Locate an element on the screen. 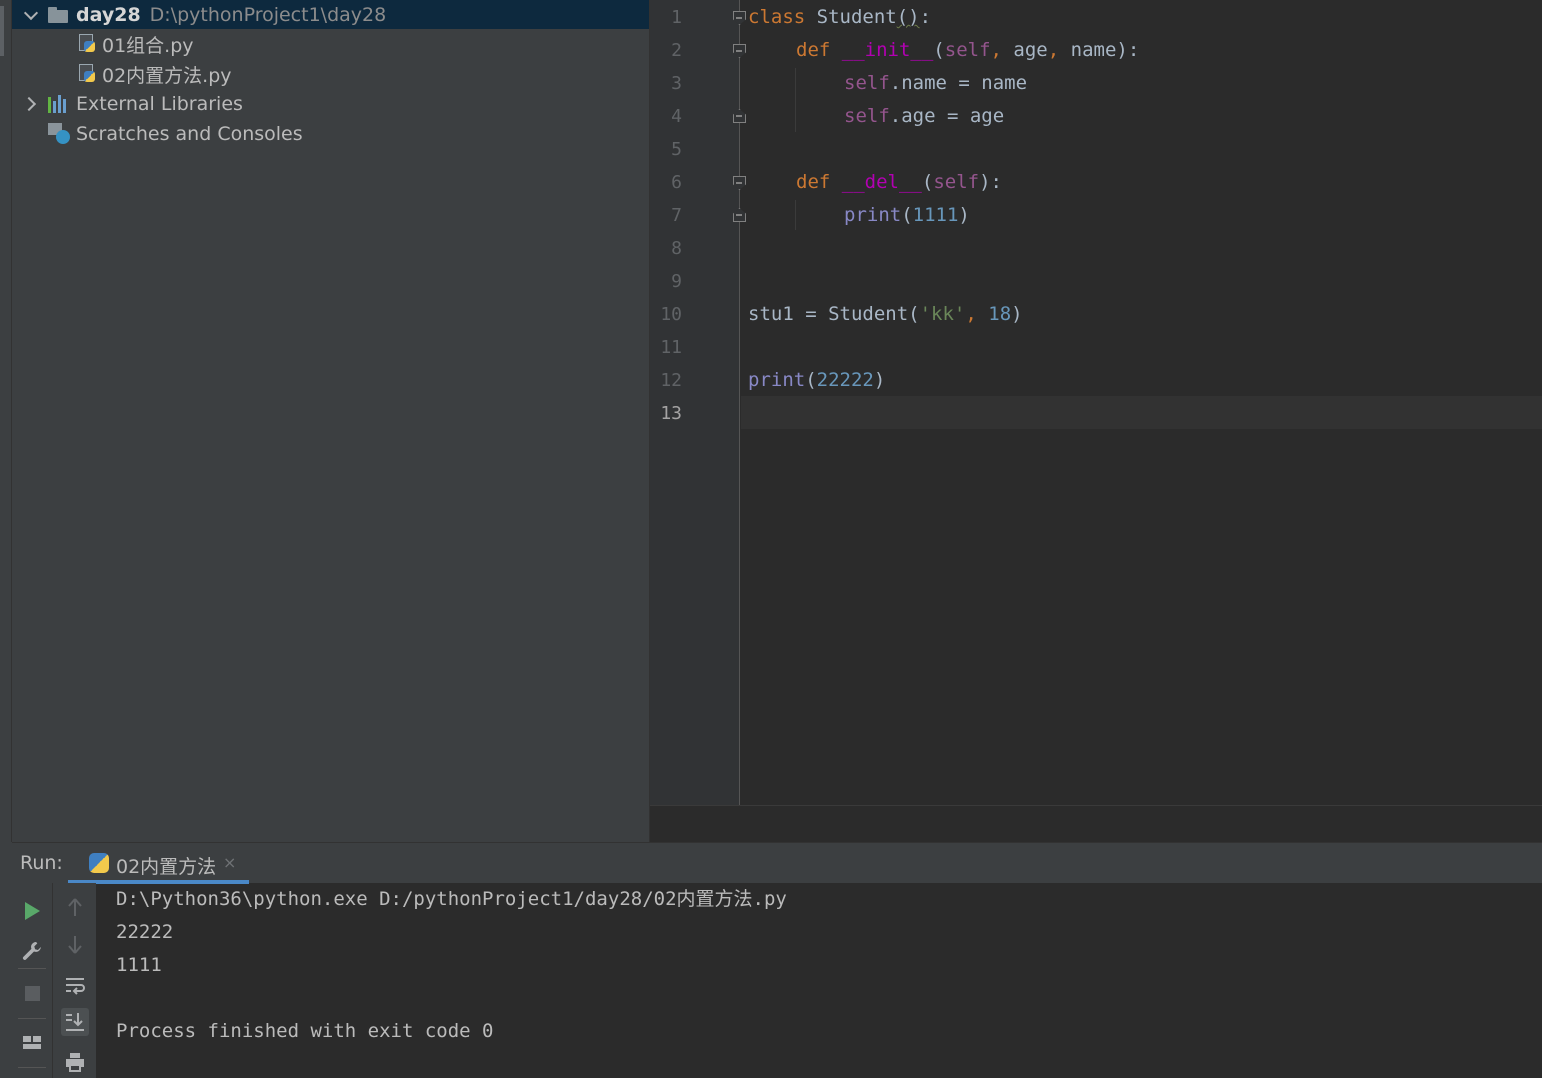 This screenshot has height=1078, width=1542. run-label: Run: is located at coordinates (41, 863).